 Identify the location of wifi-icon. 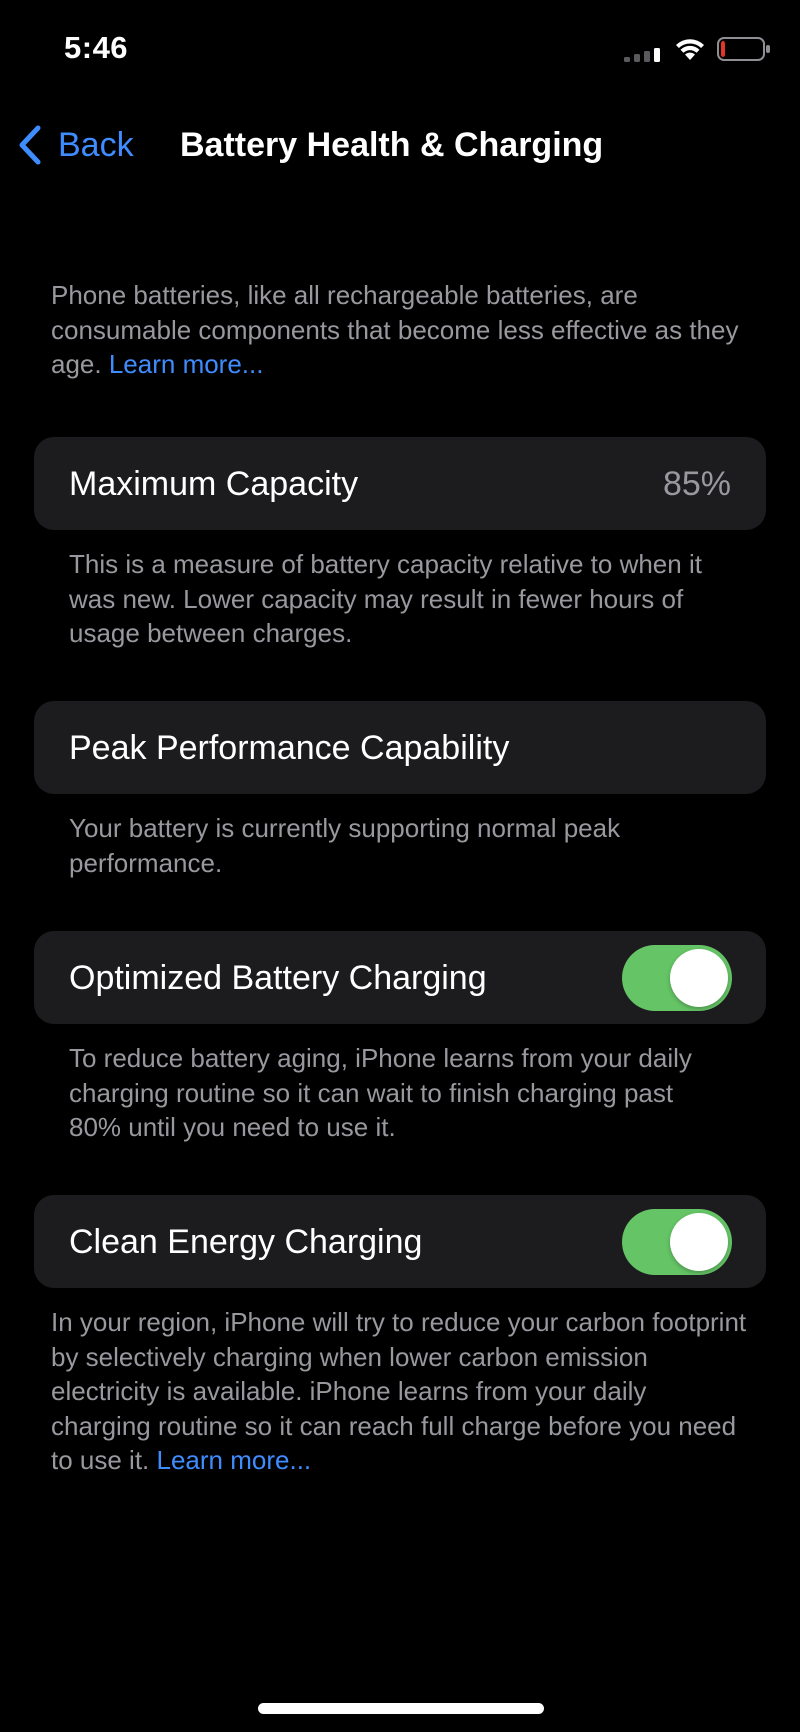
(690, 49).